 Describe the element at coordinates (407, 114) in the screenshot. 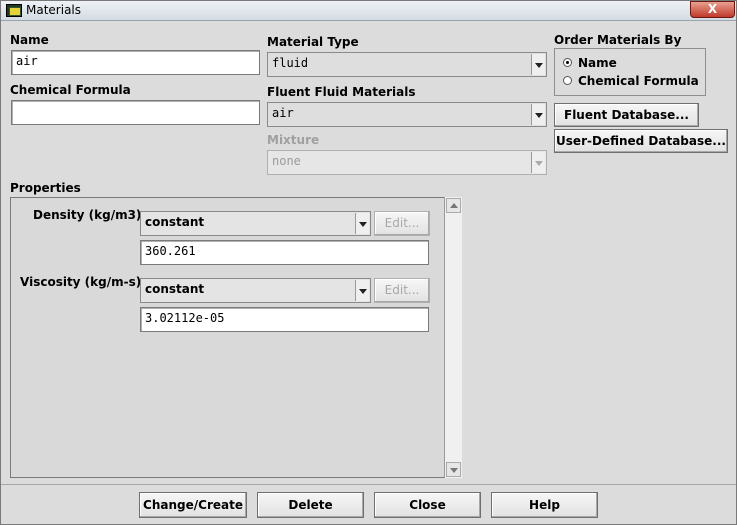

I see `fluent-fluid-materials-select: air` at that location.